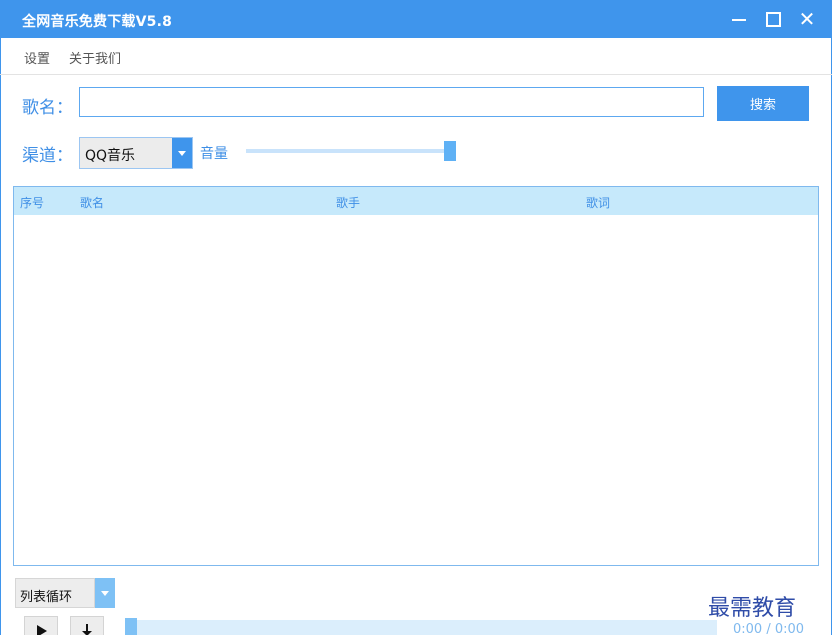 Image resolution: width=832 pixels, height=635 pixels. I want to click on column-header-song: 歌名, so click(92, 202).